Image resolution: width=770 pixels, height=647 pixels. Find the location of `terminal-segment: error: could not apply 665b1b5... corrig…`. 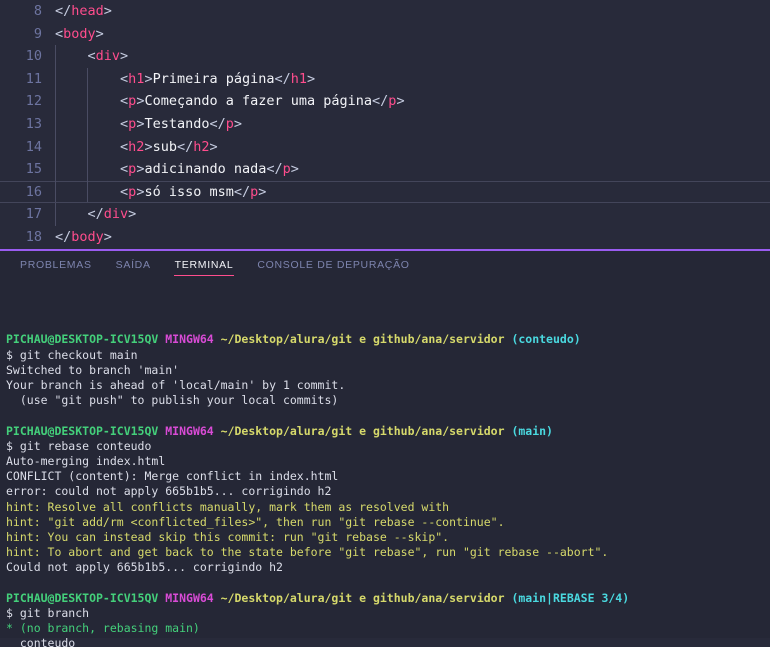

terminal-segment: error: could not apply 665b1b5... corrig… is located at coordinates (169, 491).